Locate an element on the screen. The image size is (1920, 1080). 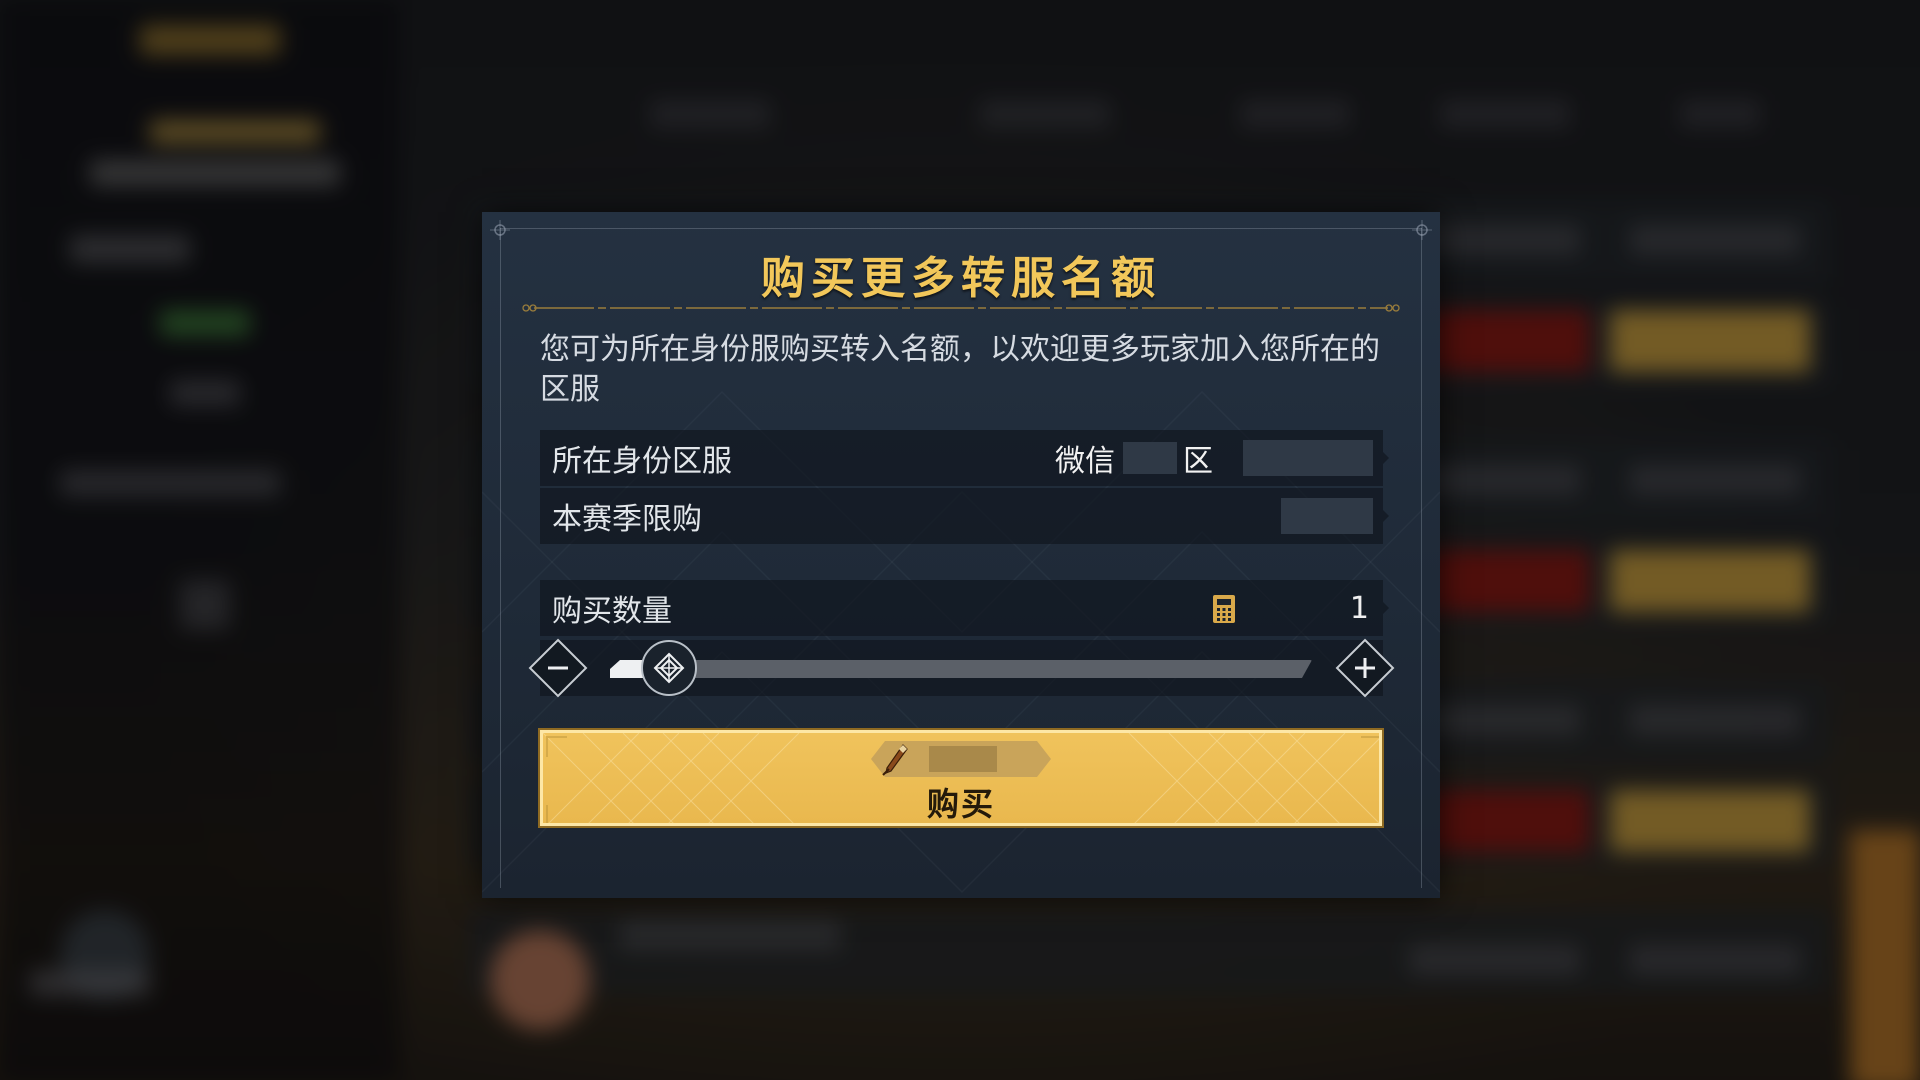
purchase-quantity-value: 1 is located at coordinates (1359, 608).